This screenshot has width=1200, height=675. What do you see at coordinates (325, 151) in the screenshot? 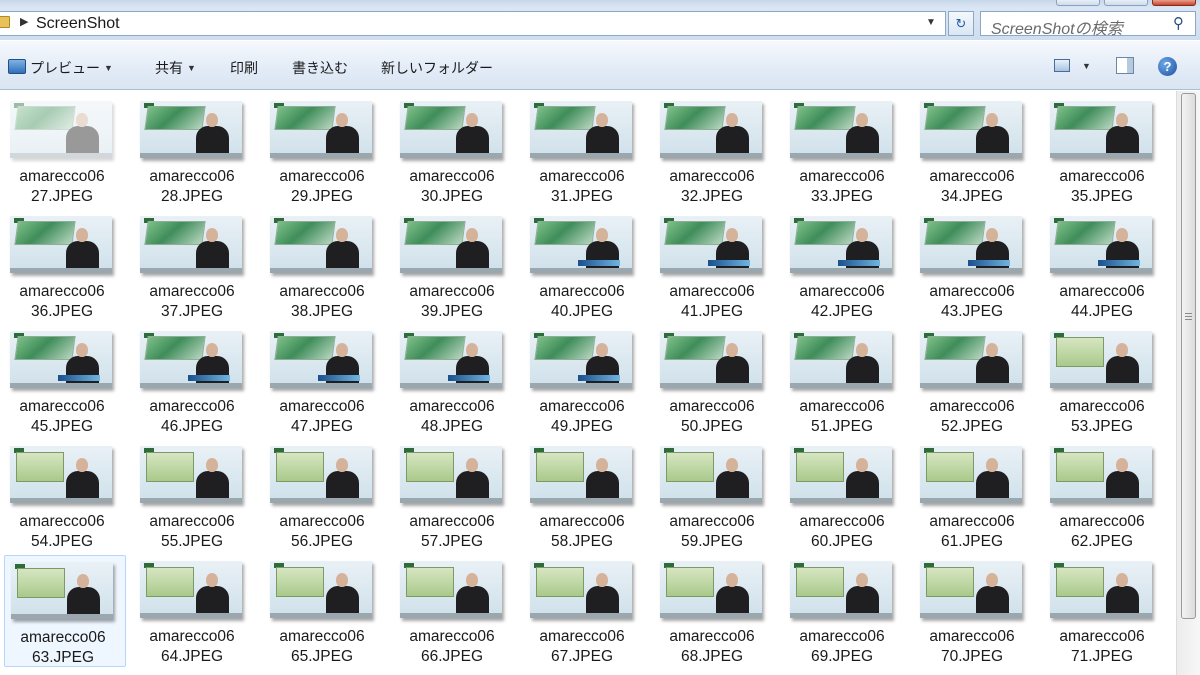
I see `file-item: amarecco06 29.JPEG` at bounding box center [325, 151].